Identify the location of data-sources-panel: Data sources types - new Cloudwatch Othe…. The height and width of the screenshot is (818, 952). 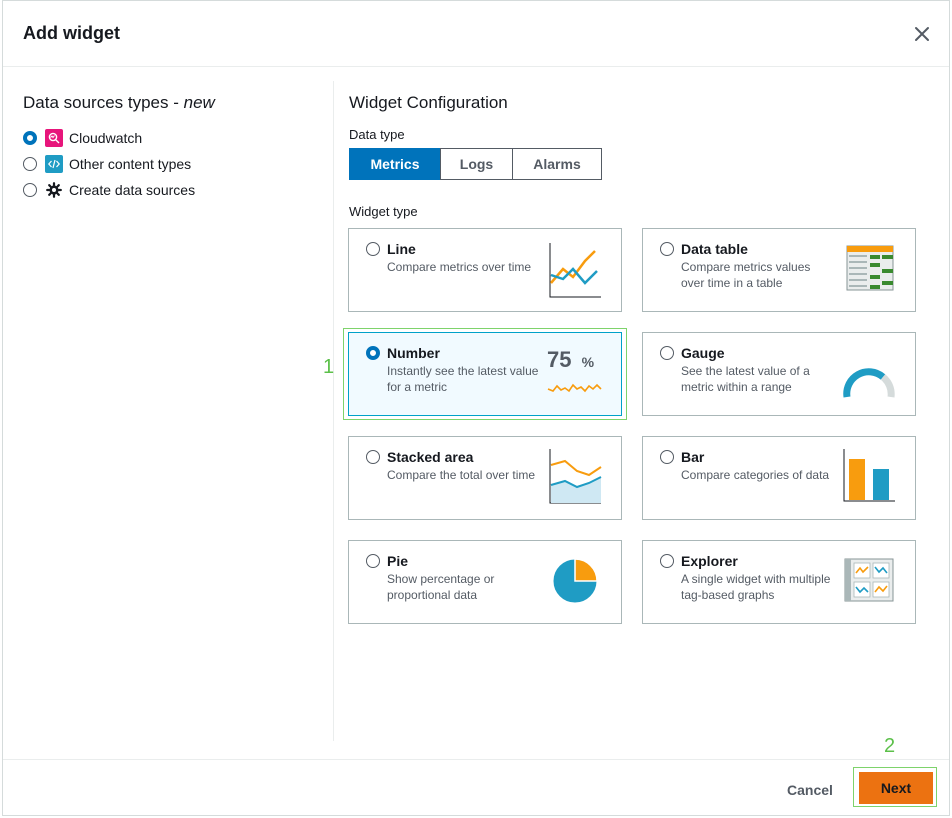
(173, 148).